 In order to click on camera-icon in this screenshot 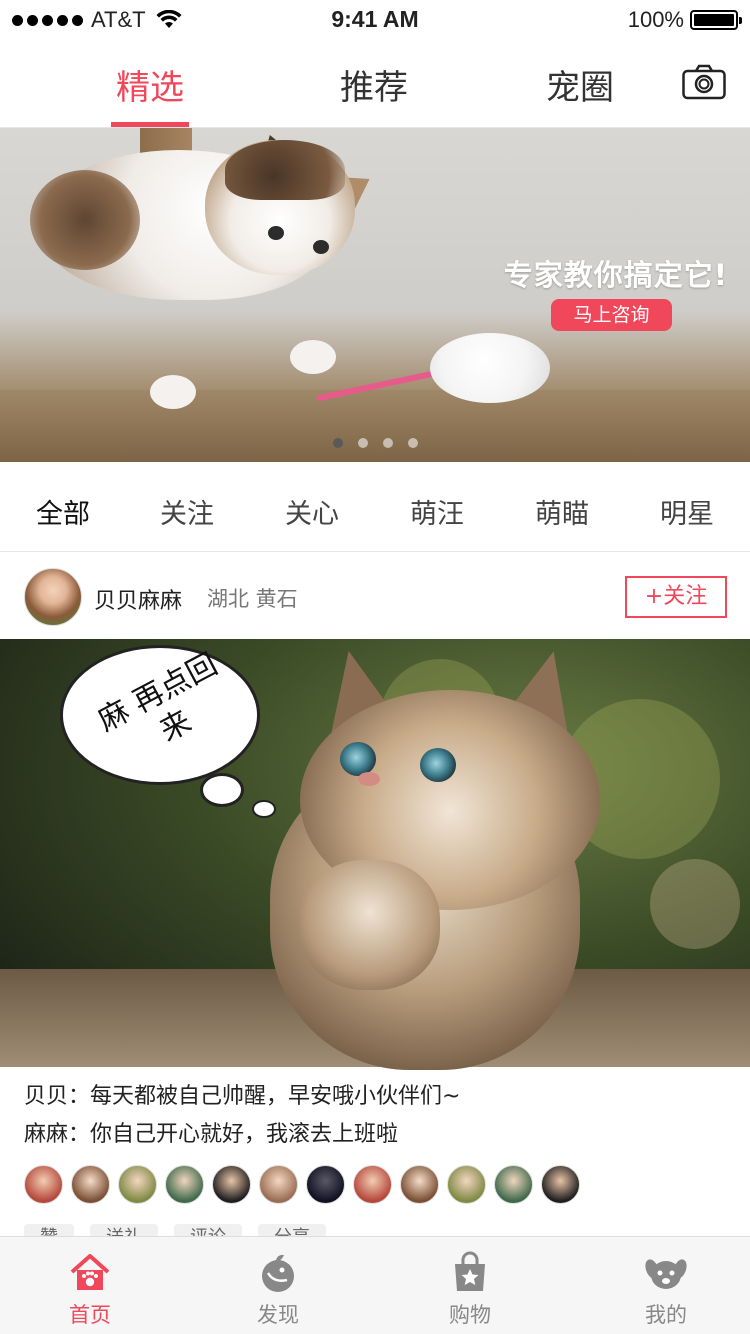, I will do `click(704, 82)`.